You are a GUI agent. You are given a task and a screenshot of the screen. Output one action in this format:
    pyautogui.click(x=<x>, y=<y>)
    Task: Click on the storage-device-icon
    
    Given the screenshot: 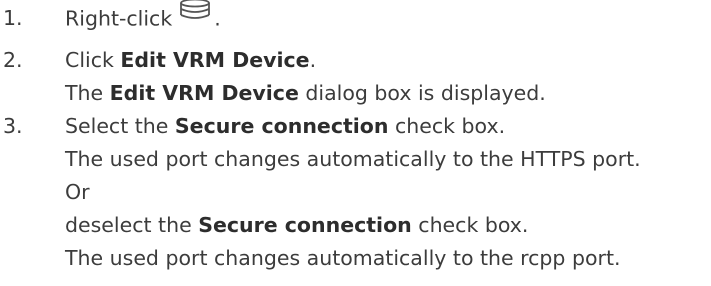 What is the action you would take?
    pyautogui.click(x=195, y=12)
    